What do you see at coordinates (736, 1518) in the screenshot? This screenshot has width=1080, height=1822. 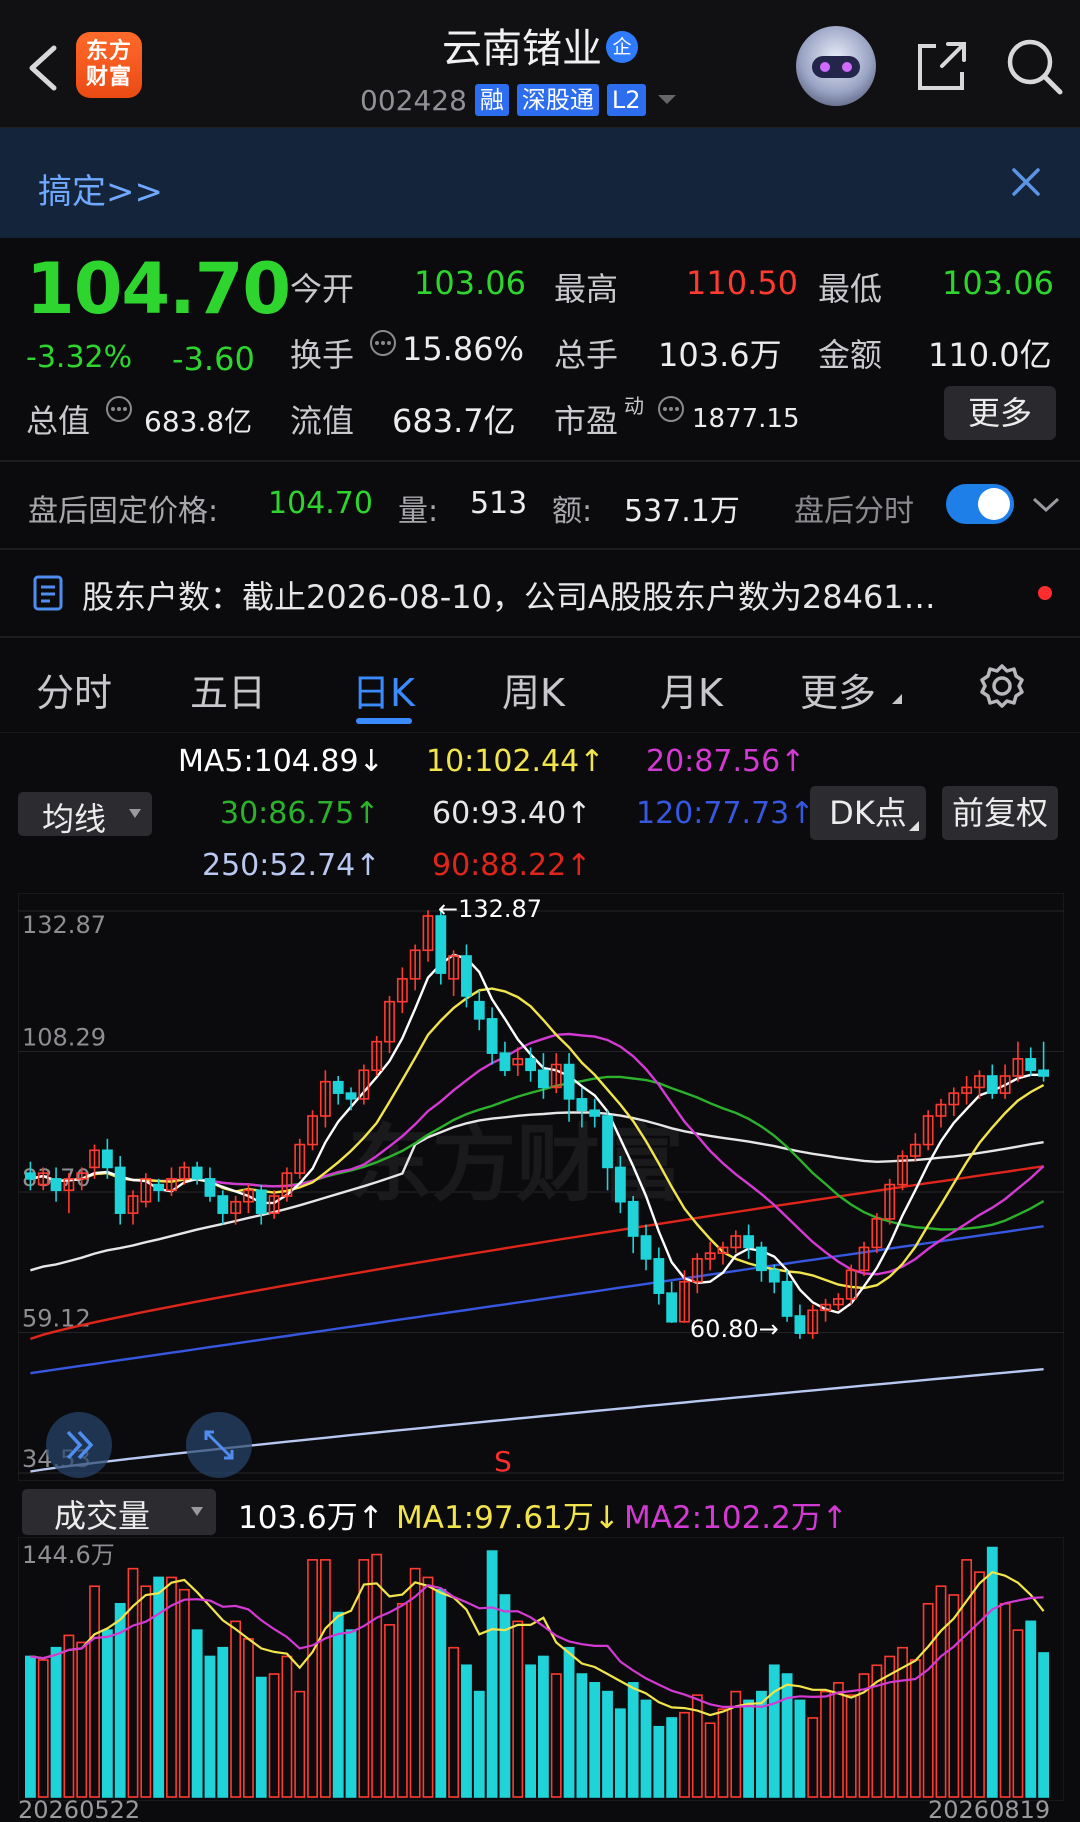 I see `volume-ma2: MA2:102.2万↑` at bounding box center [736, 1518].